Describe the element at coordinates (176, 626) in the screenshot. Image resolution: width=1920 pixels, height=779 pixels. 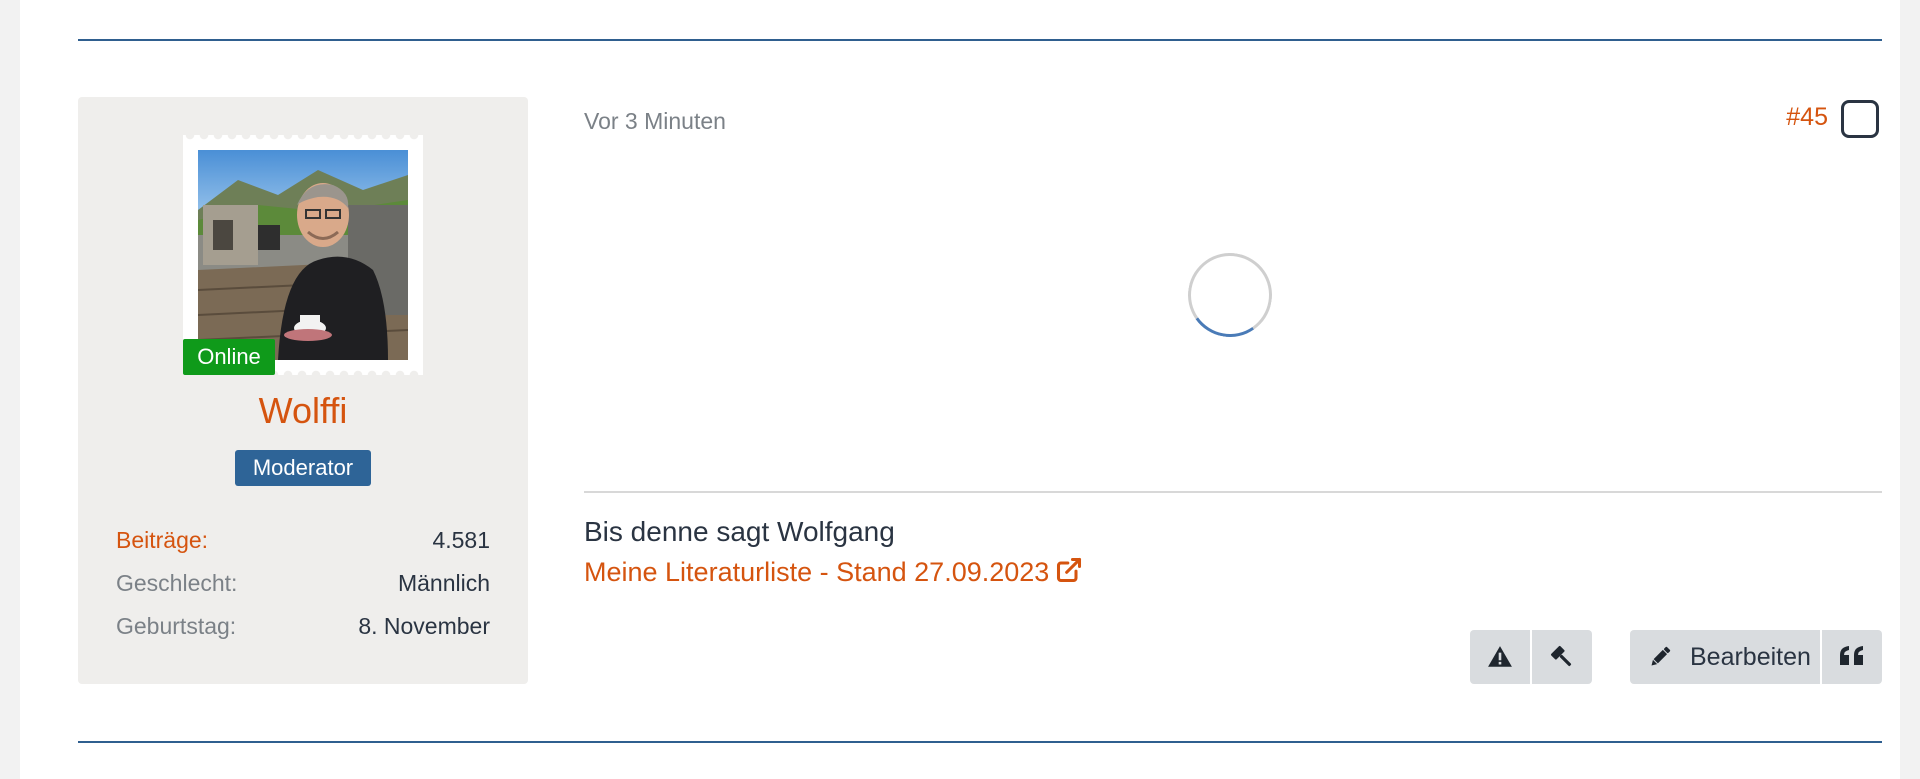
I see `stat-birthday-label: Geburtstag:` at that location.